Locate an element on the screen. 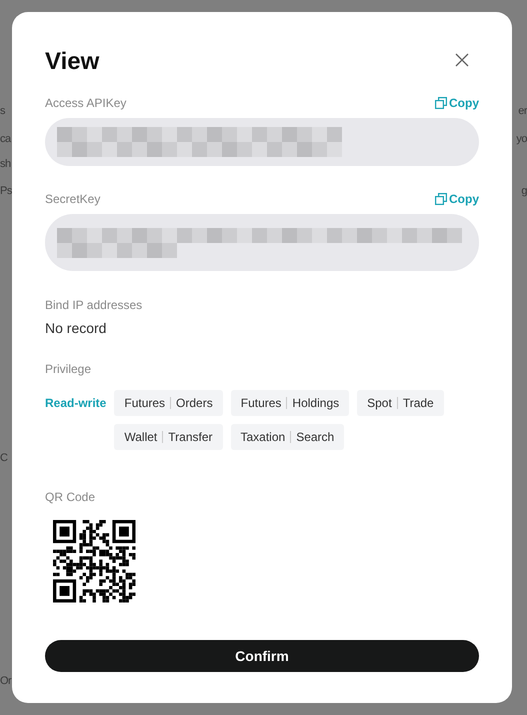 The image size is (527, 715). background-text: s is located at coordinates (2, 111).